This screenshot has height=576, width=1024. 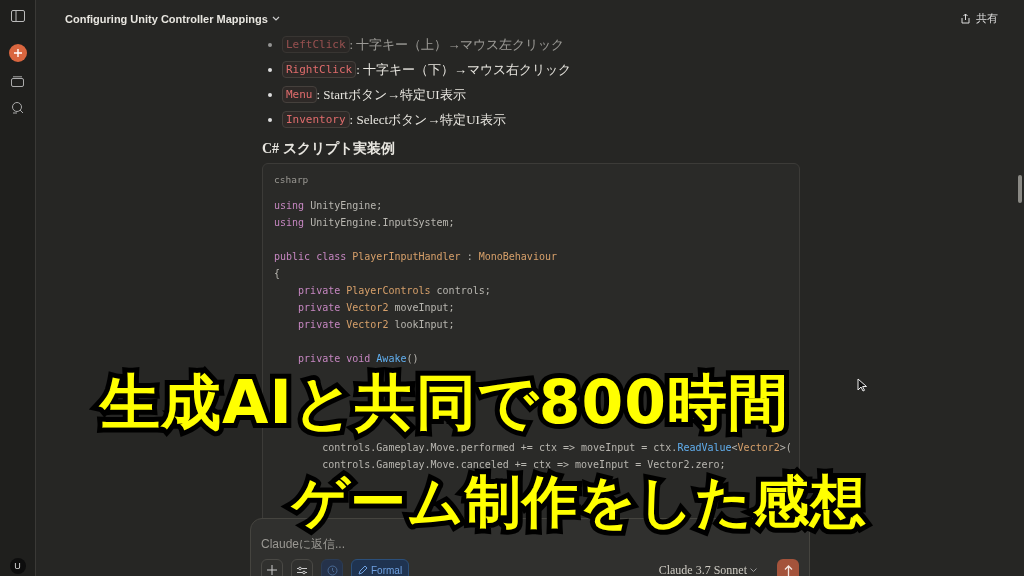 What do you see at coordinates (358, 359) in the screenshot?
I see `code-line: private void Awake()` at bounding box center [358, 359].